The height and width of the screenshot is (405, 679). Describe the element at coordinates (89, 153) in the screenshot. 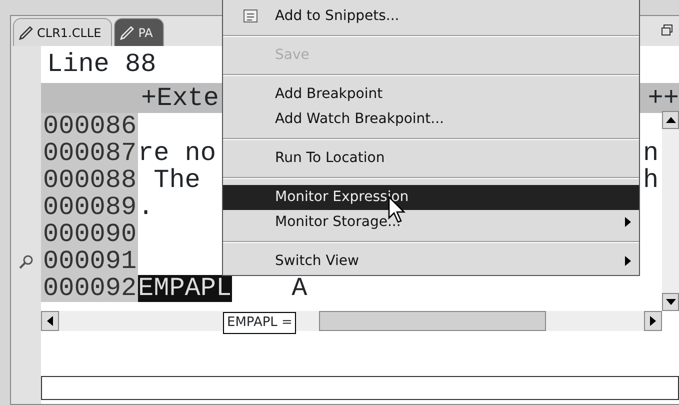

I see `line-number: 000087` at that location.